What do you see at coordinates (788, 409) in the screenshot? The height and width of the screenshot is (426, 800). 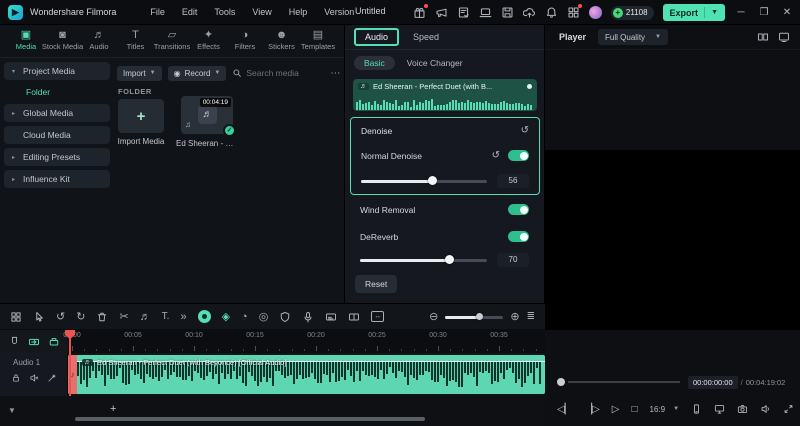 I see `fullscreen-icon` at bounding box center [788, 409].